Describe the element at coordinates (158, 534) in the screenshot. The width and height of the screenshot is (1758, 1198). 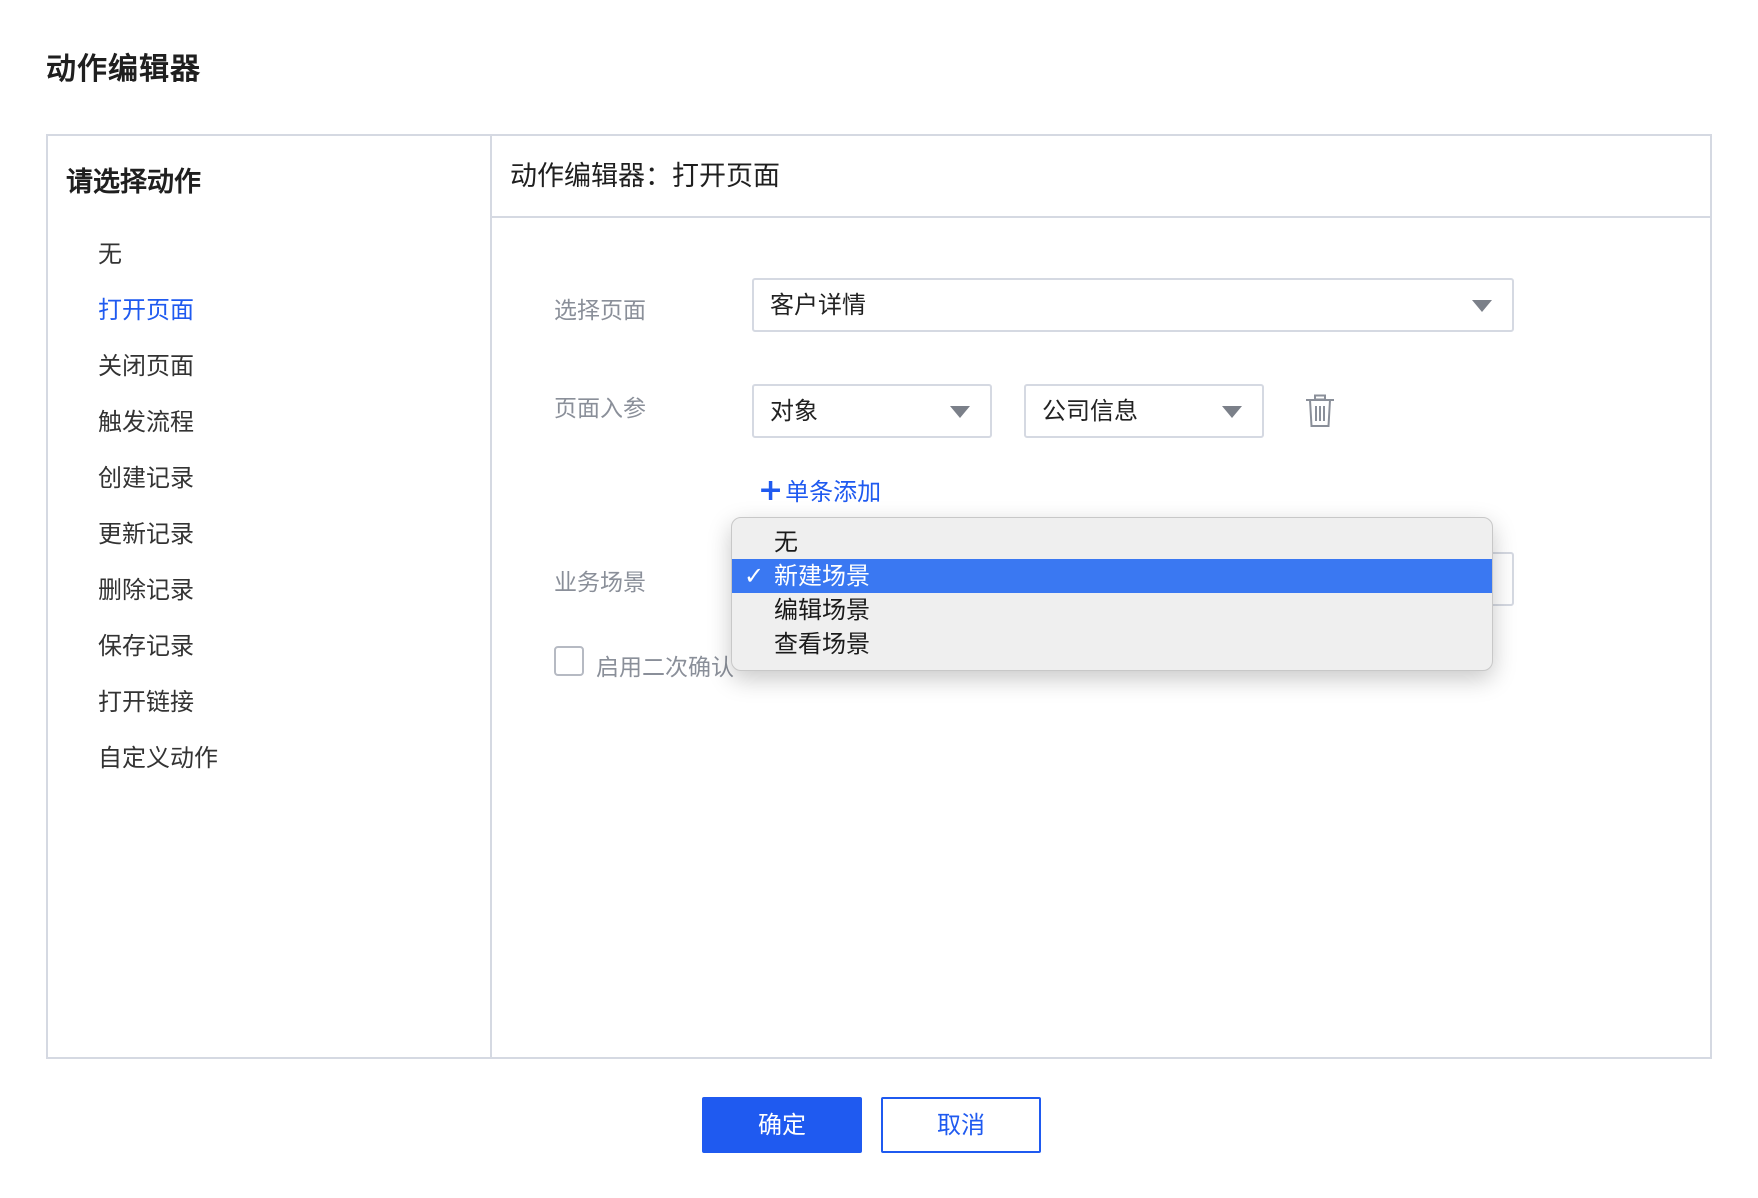
I see `action-item-update-record: 更新记录` at that location.